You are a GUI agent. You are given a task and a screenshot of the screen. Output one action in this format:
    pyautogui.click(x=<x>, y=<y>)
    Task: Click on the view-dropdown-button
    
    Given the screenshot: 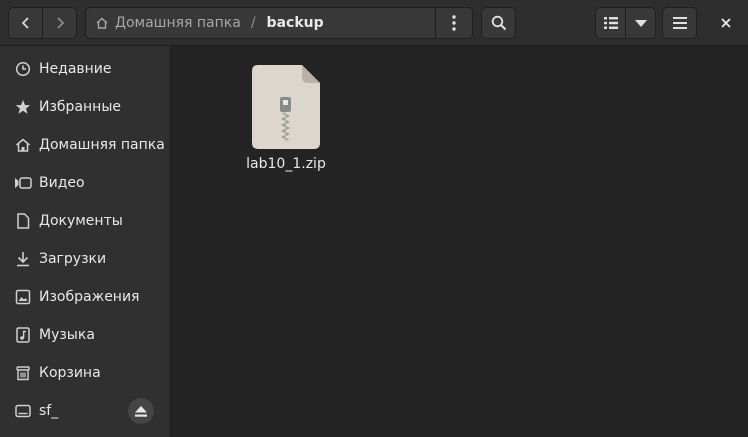 What is the action you would take?
    pyautogui.click(x=640, y=23)
    